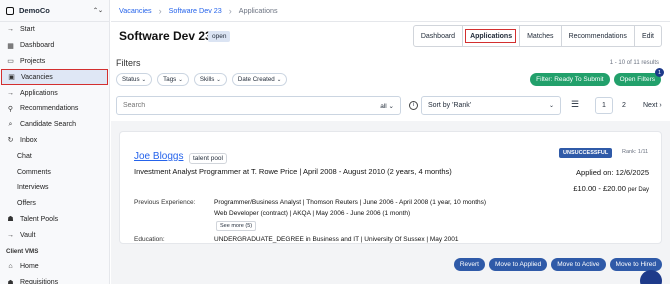 The height and width of the screenshot is (284, 670). Describe the element at coordinates (54, 30) in the screenshot. I see `sidebar-item-start: → Start` at that location.